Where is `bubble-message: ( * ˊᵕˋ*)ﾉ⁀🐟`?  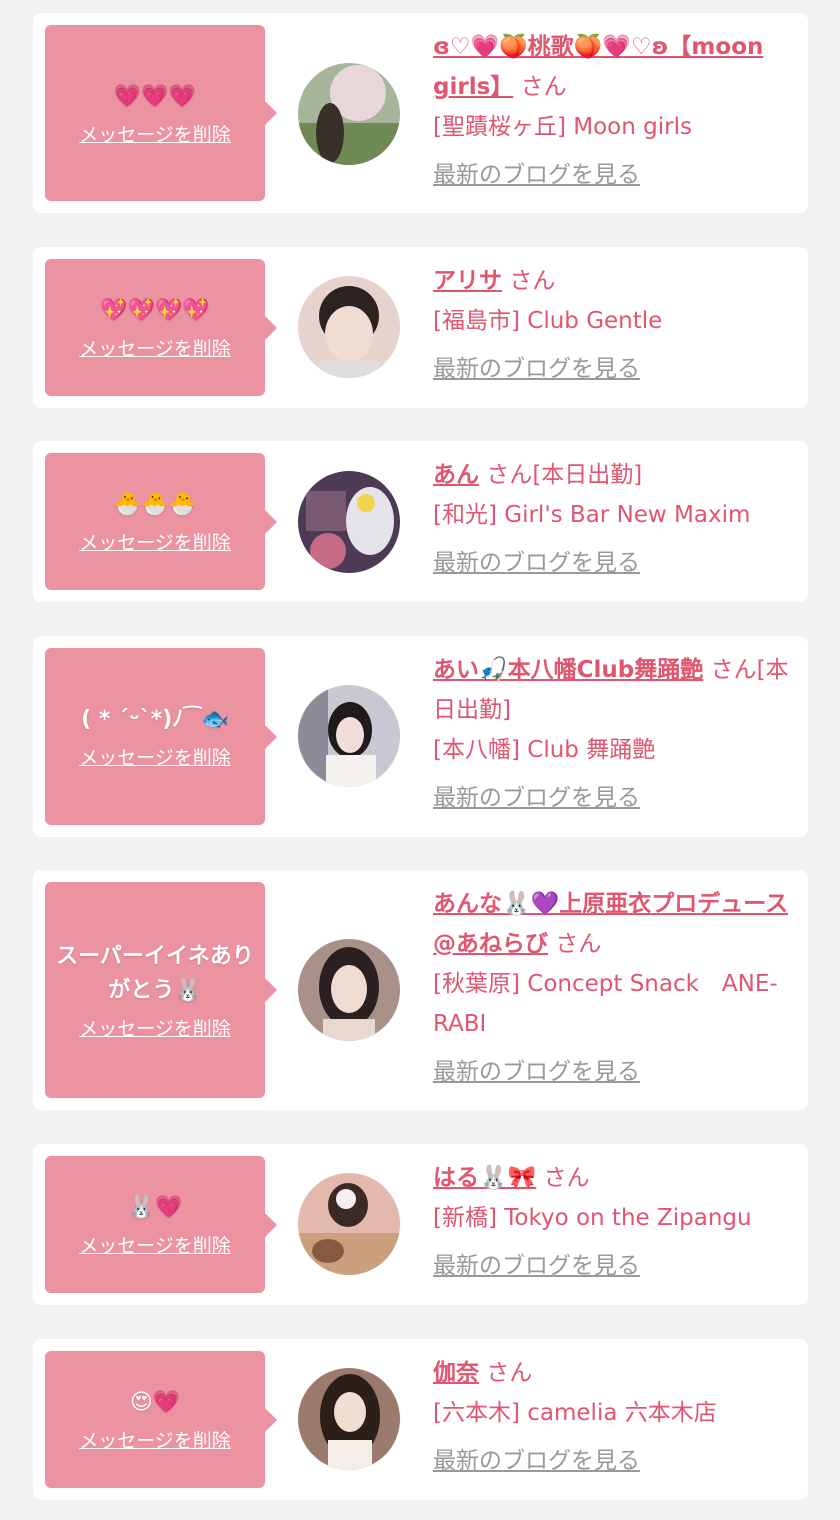 bubble-message: ( * ˊᵕˋ*)ﾉ⁀🐟 is located at coordinates (155, 719).